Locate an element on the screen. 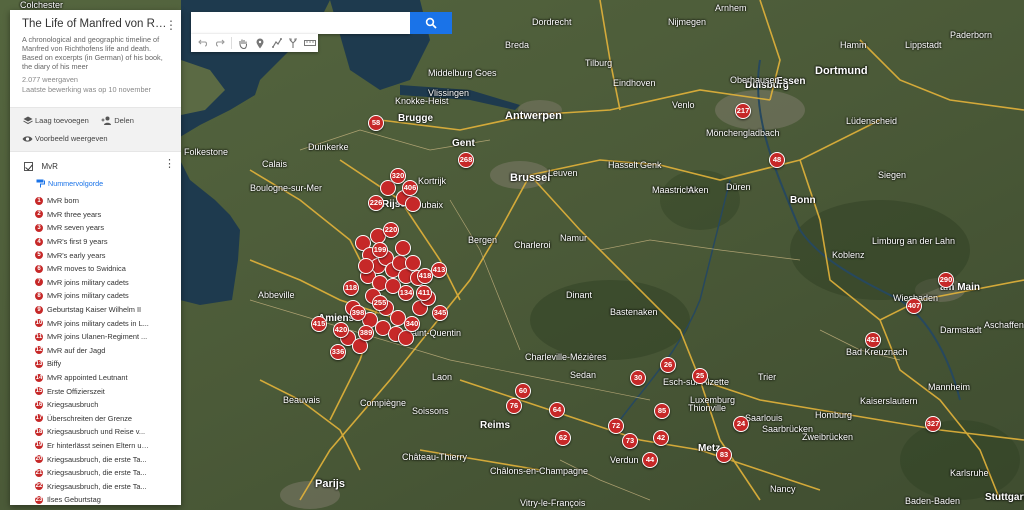  layer-item: 23 Ilses Geburtstag is located at coordinates (107, 499).